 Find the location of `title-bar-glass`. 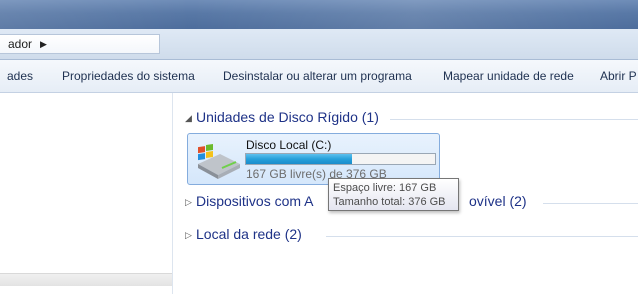

title-bar-glass is located at coordinates (319, 14).